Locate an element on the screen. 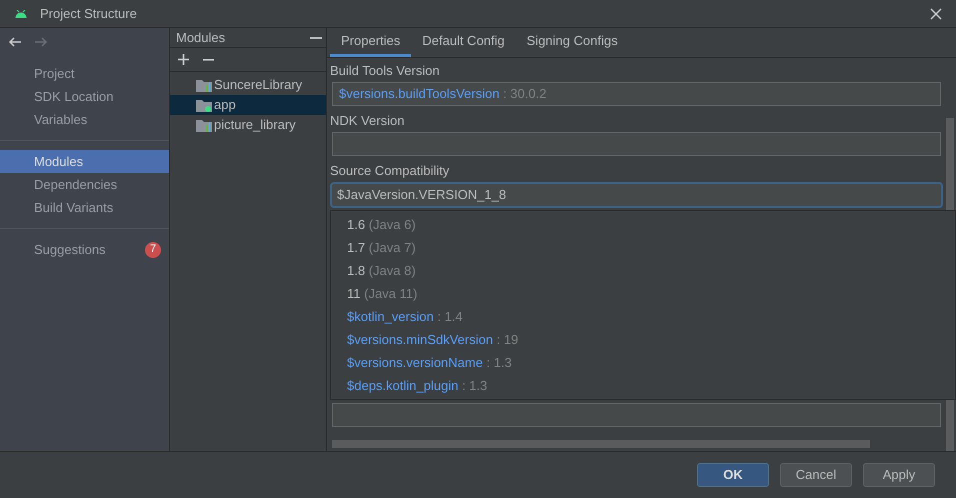 The height and width of the screenshot is (498, 956). sidebar-item: Project is located at coordinates (84, 73).